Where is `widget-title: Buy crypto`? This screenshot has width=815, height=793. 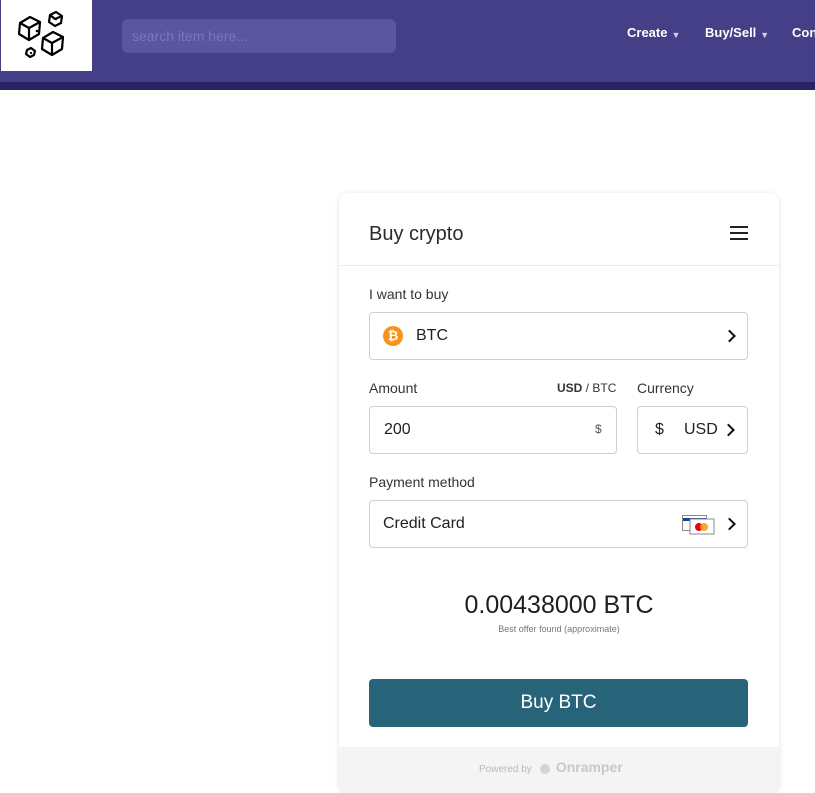
widget-title: Buy crypto is located at coordinates (416, 234).